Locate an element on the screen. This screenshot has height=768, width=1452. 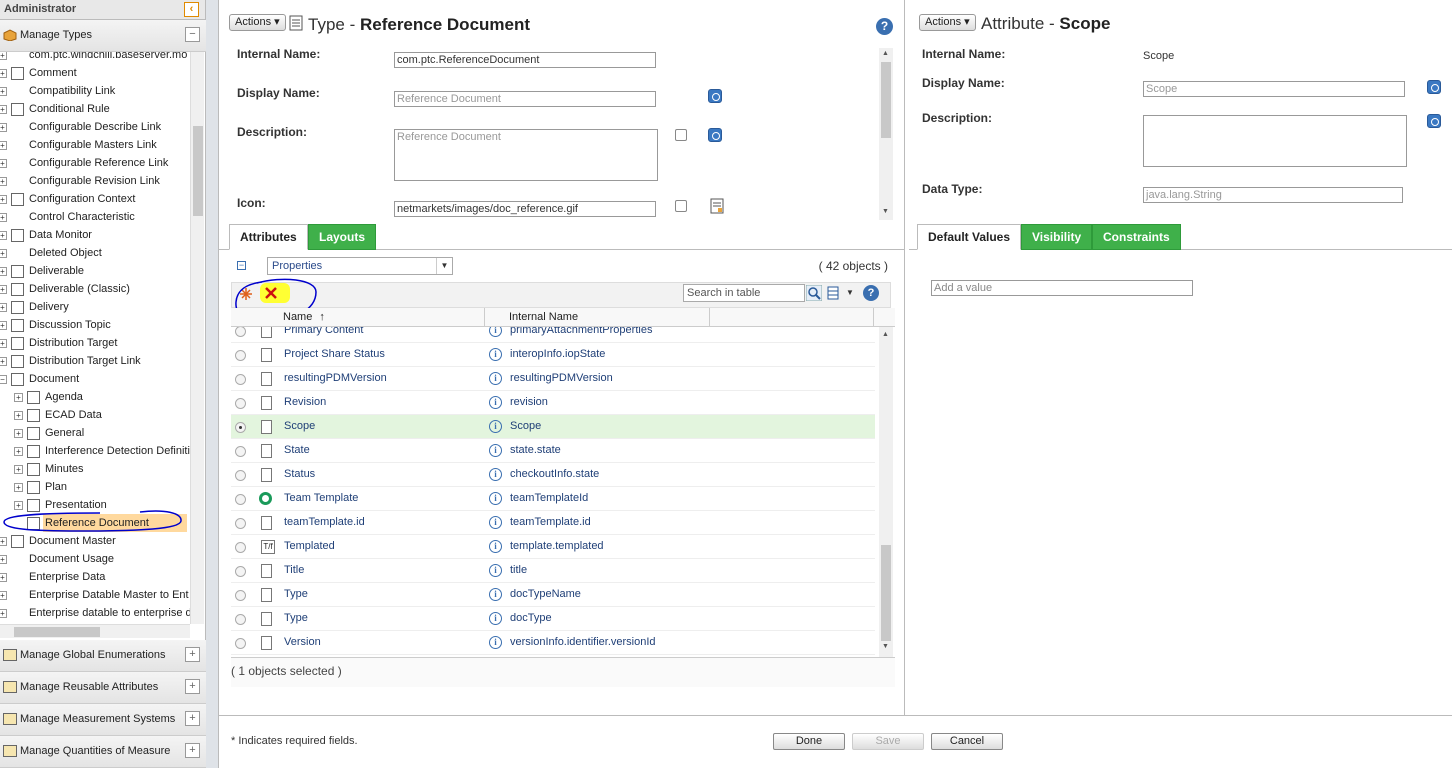
column-internal-name: Internal Name is located at coordinates (543, 317).